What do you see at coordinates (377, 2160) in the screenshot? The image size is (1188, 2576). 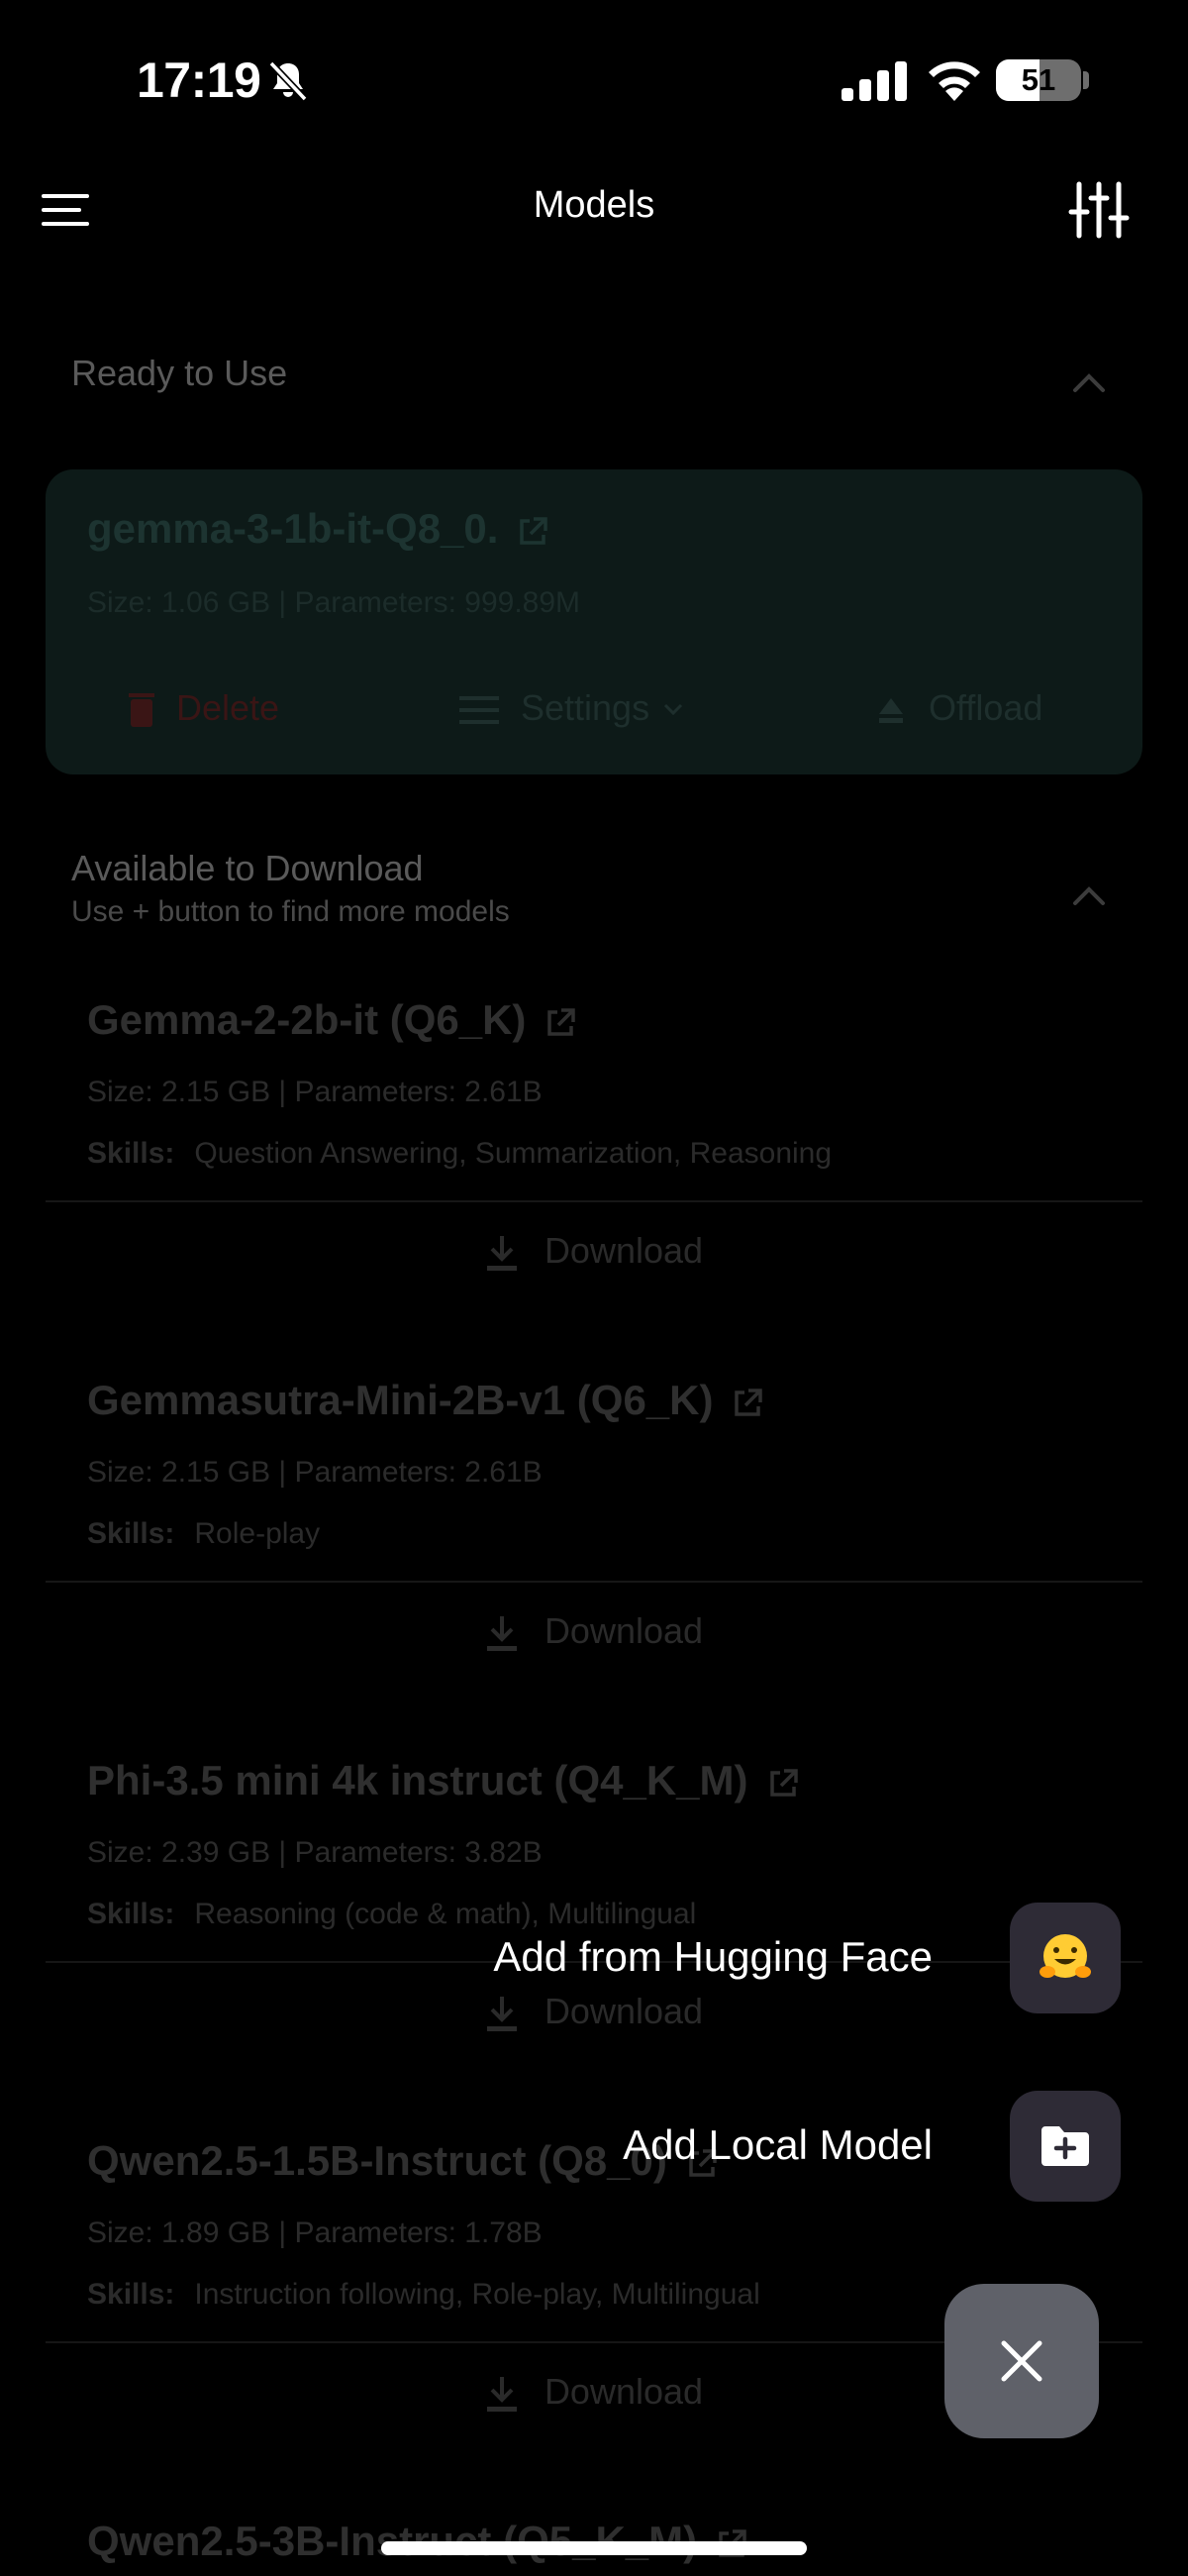 I see `model-name: Qwen2.5-1.5B-Instruct (Q8_0)` at bounding box center [377, 2160].